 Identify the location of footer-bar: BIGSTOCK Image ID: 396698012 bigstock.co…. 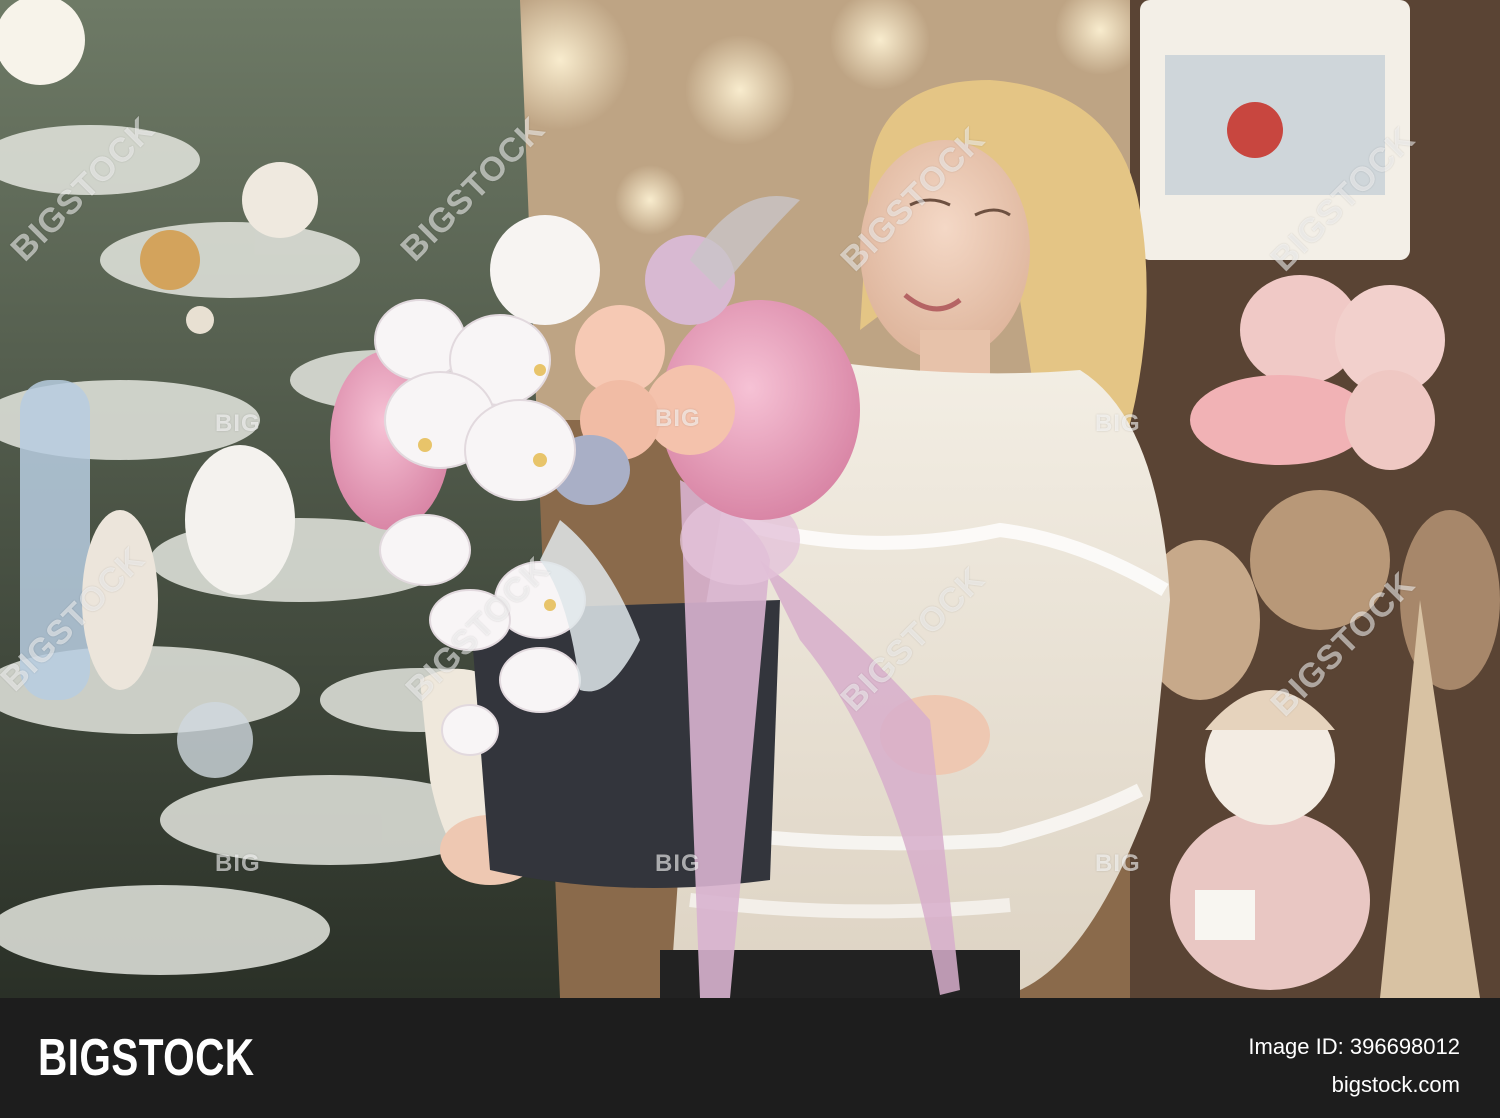
(750, 1058).